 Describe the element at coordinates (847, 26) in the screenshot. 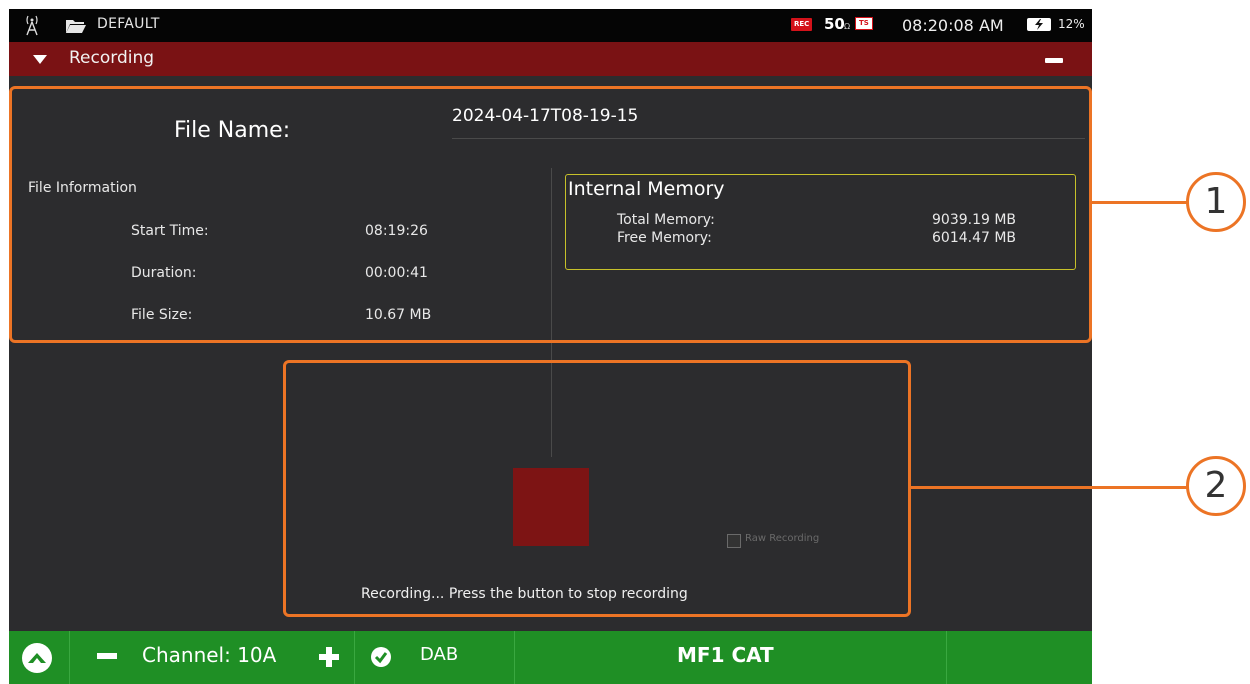

I see `frame-rate-suffix: Ω` at that location.